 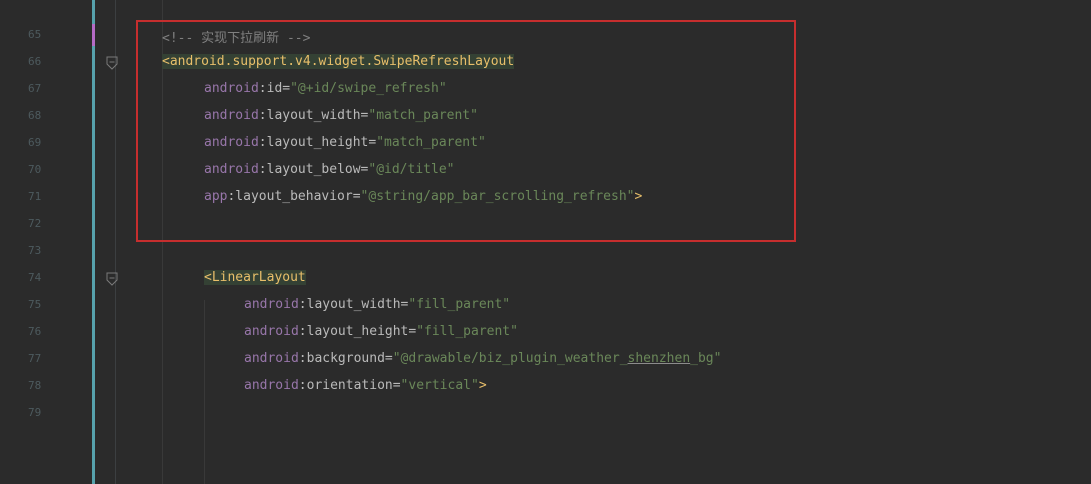 What do you see at coordinates (35, 61) in the screenshot?
I see `line-number: 66` at bounding box center [35, 61].